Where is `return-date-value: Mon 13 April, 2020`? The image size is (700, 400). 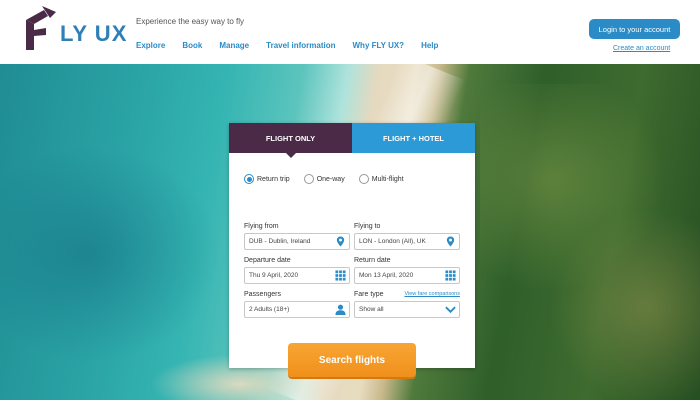
return-date-value: Mon 13 April, 2020 is located at coordinates (386, 275).